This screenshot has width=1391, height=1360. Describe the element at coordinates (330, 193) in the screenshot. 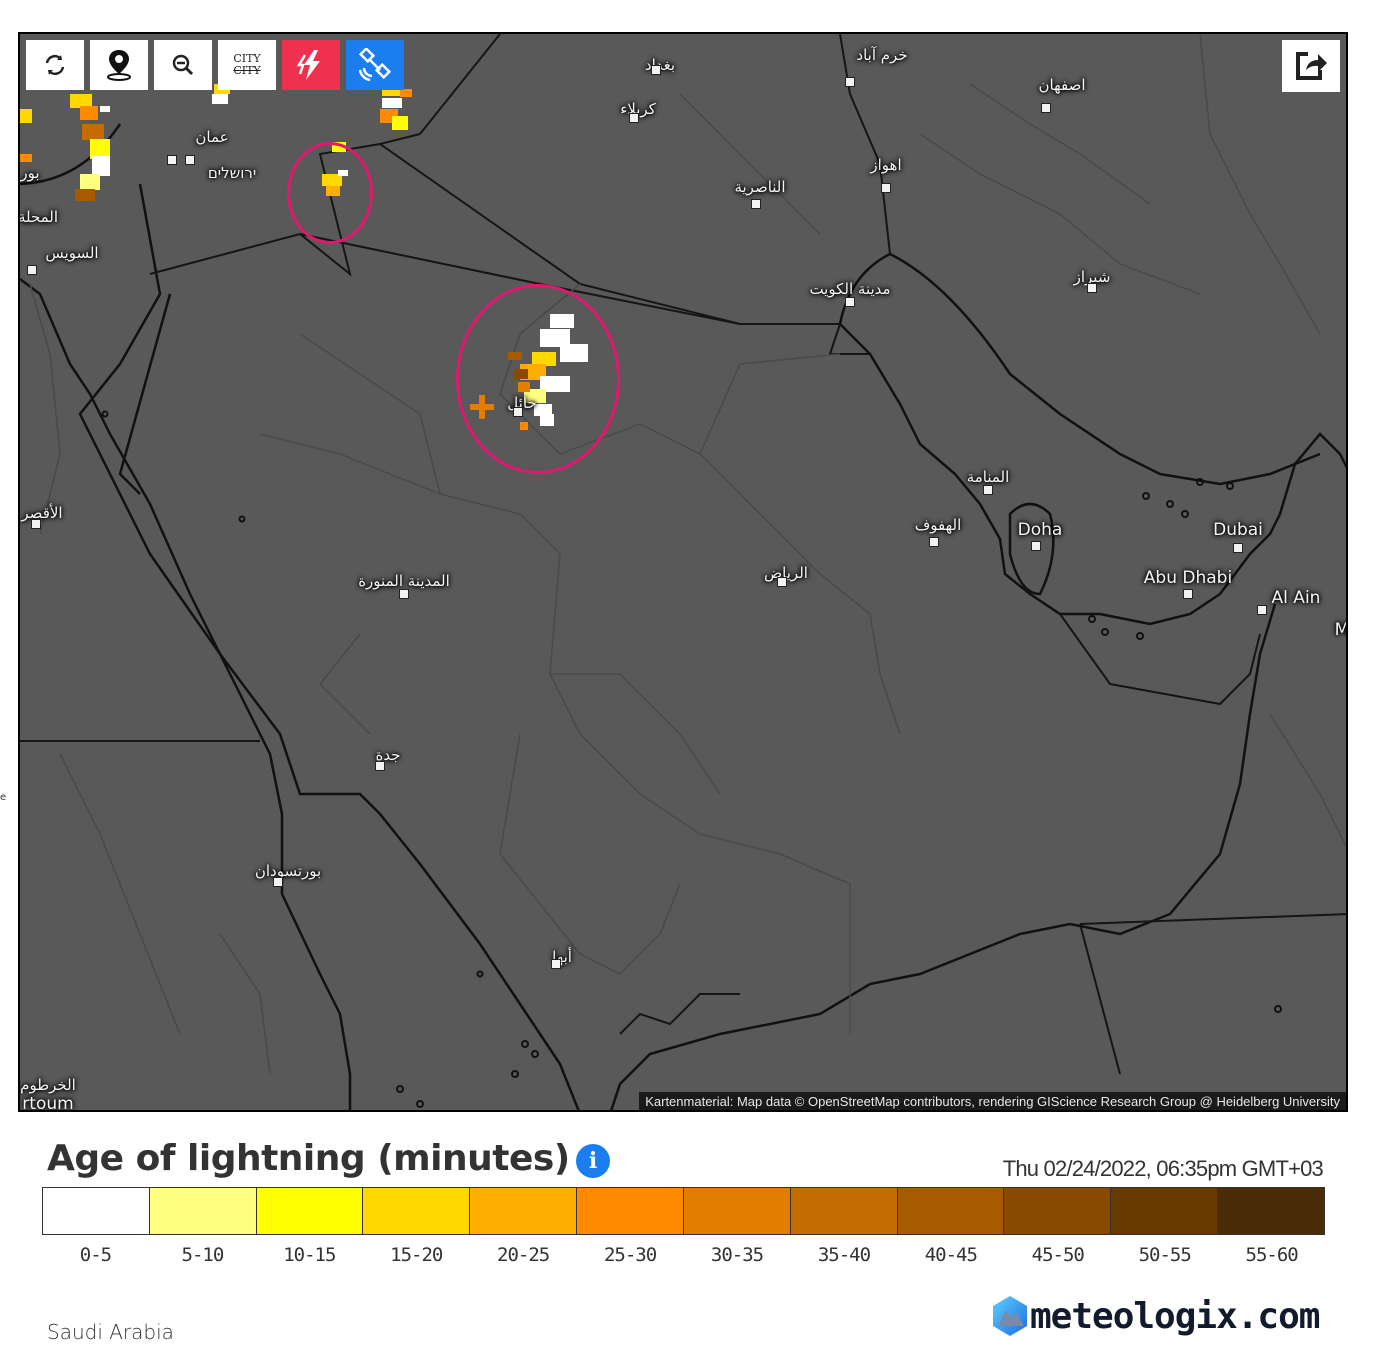

I see `highlight-circle-north` at that location.